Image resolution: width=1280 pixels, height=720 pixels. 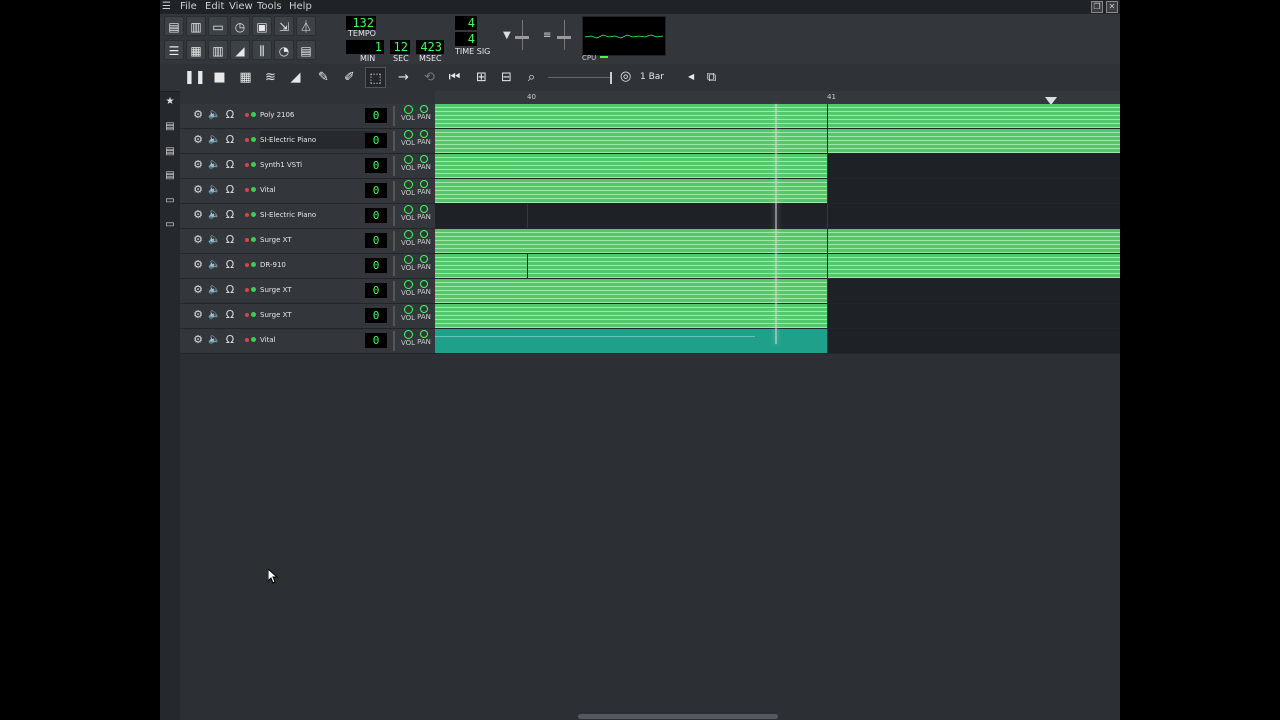 What do you see at coordinates (306, 50) in the screenshot?
I see `project-notes-icon: ▤` at bounding box center [306, 50].